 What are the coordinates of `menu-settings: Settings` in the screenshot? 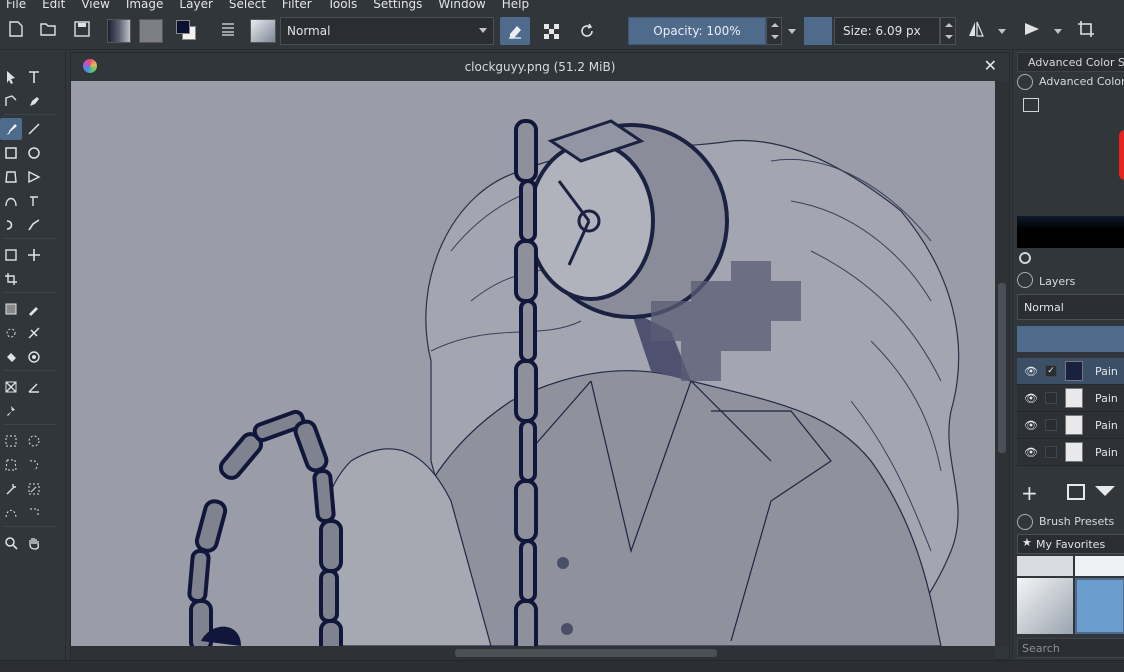 It's located at (397, 6).